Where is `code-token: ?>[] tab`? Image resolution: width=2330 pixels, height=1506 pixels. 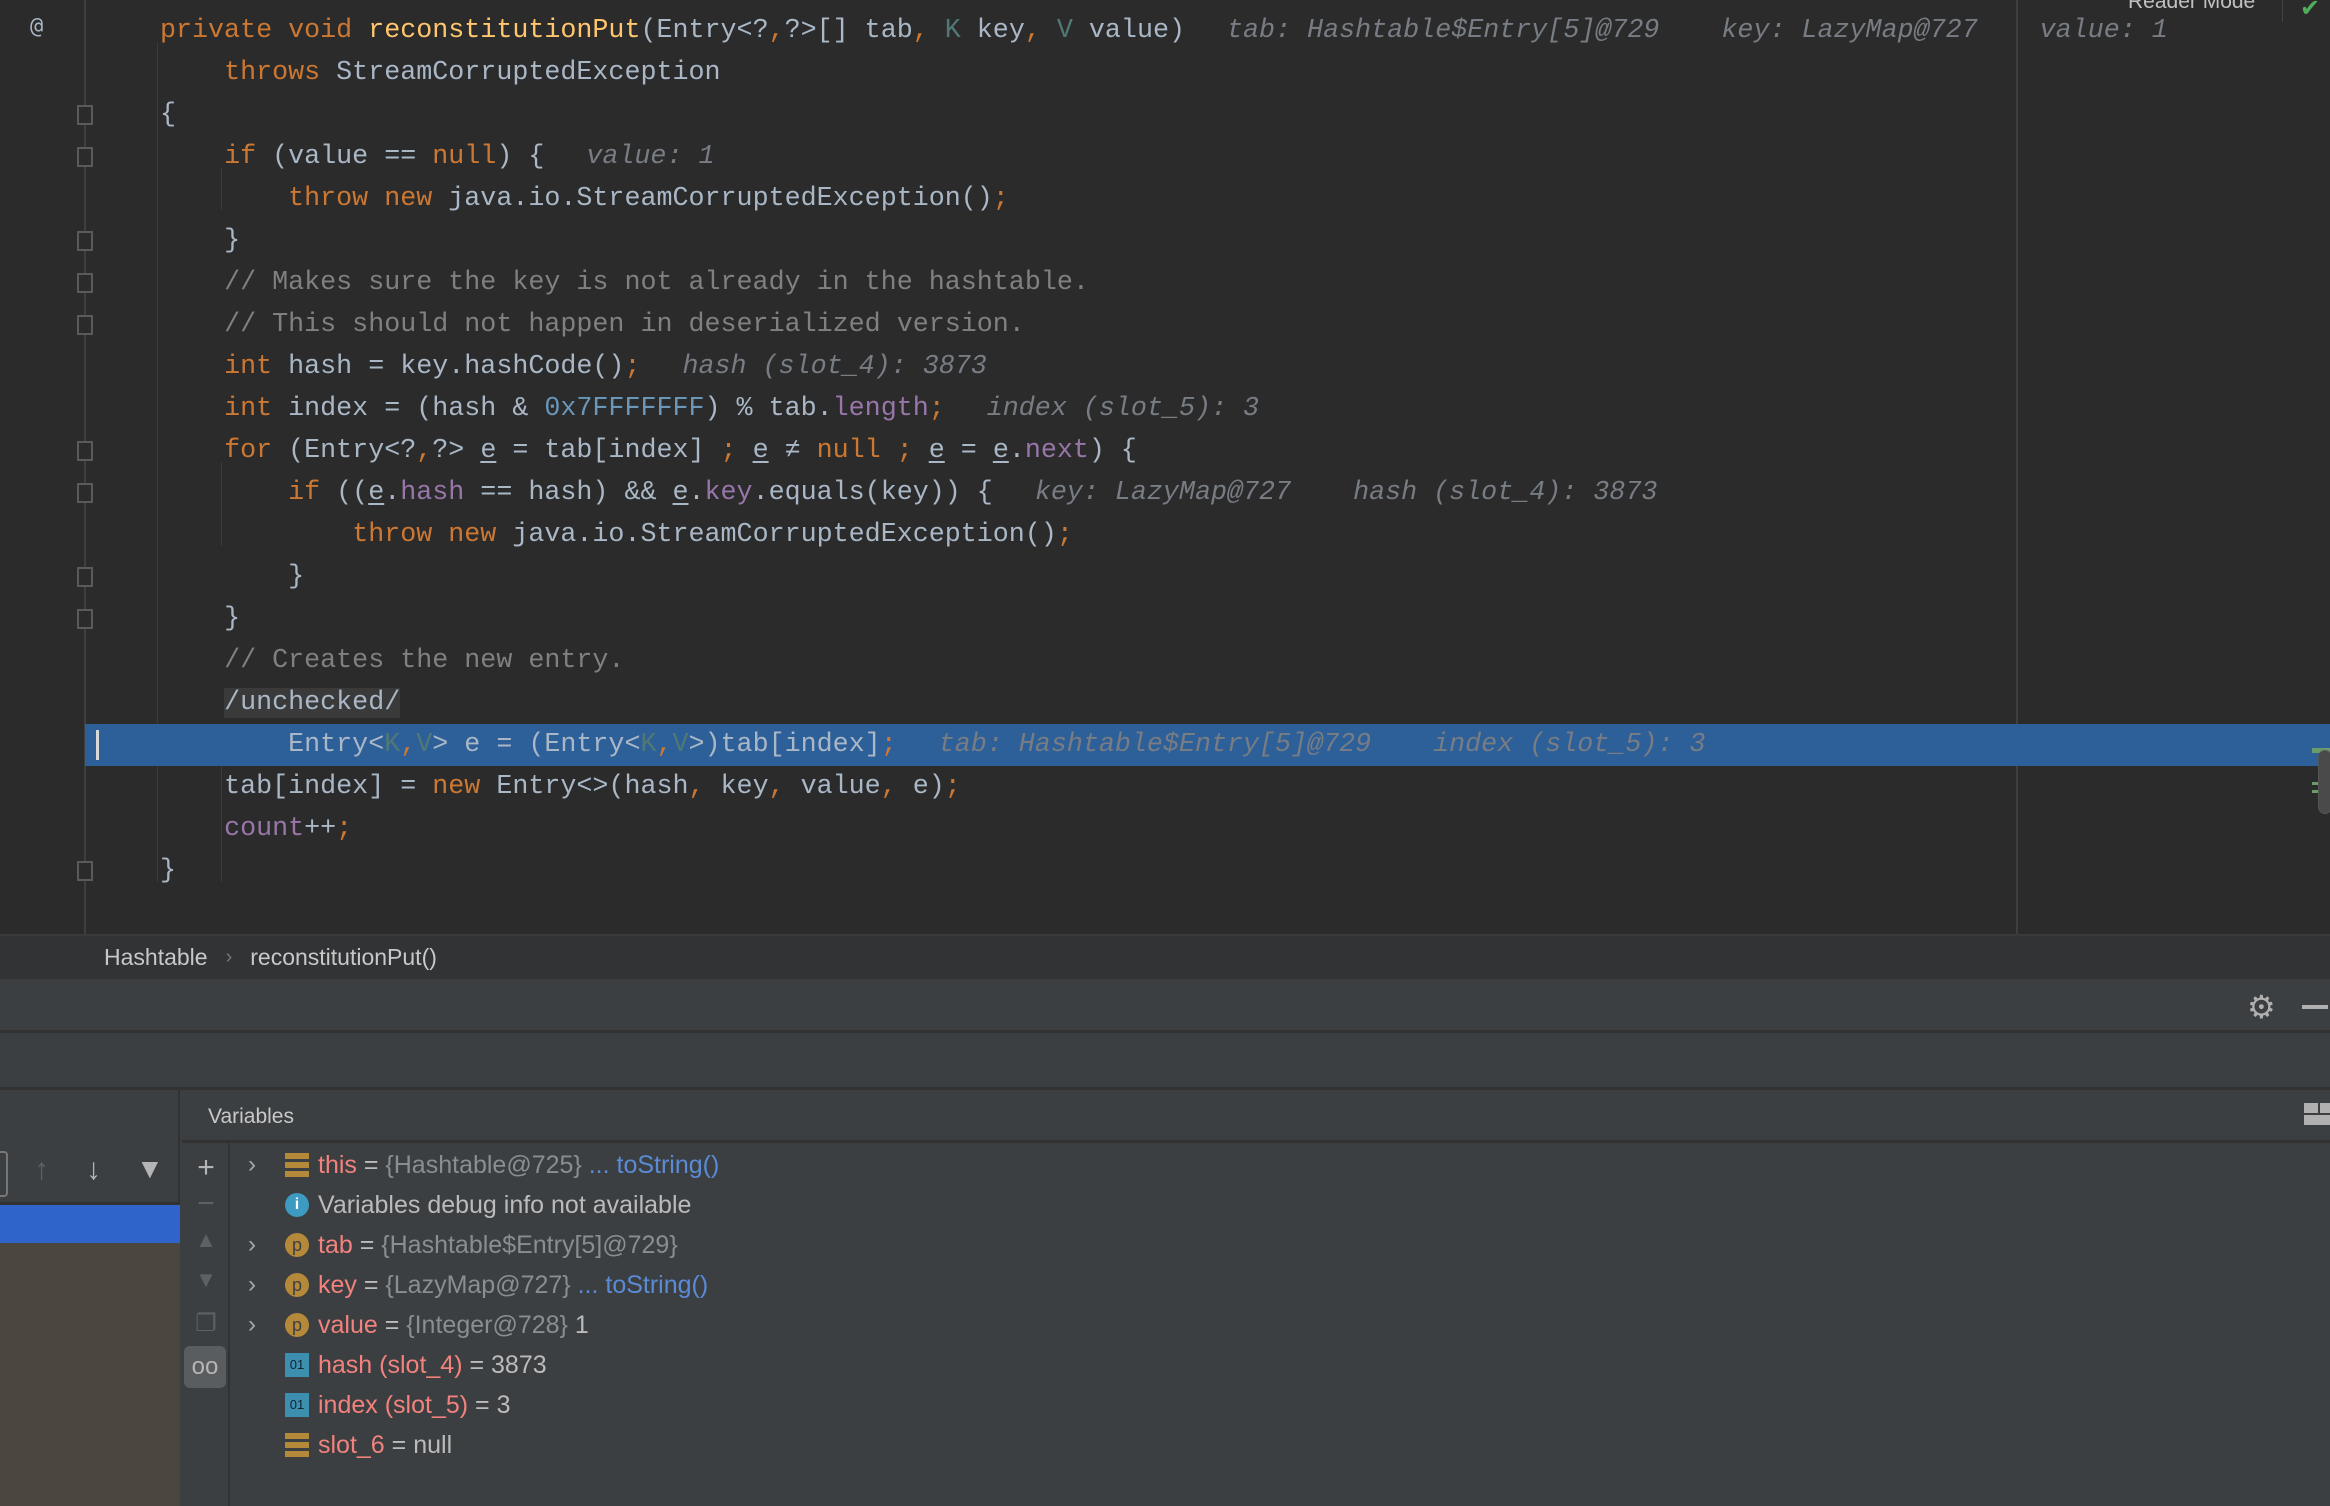 code-token: ?>[] tab is located at coordinates (848, 31).